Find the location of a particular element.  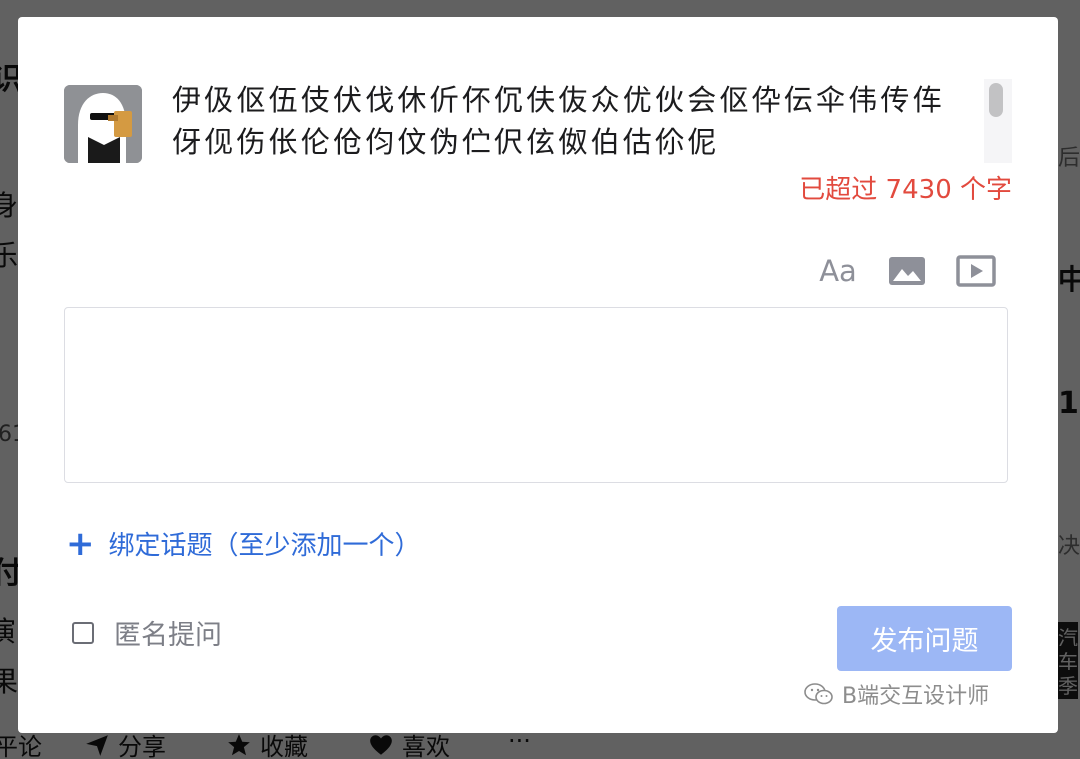

char-limit-warning: 已超过 7430 个字 is located at coordinates (905, 190).